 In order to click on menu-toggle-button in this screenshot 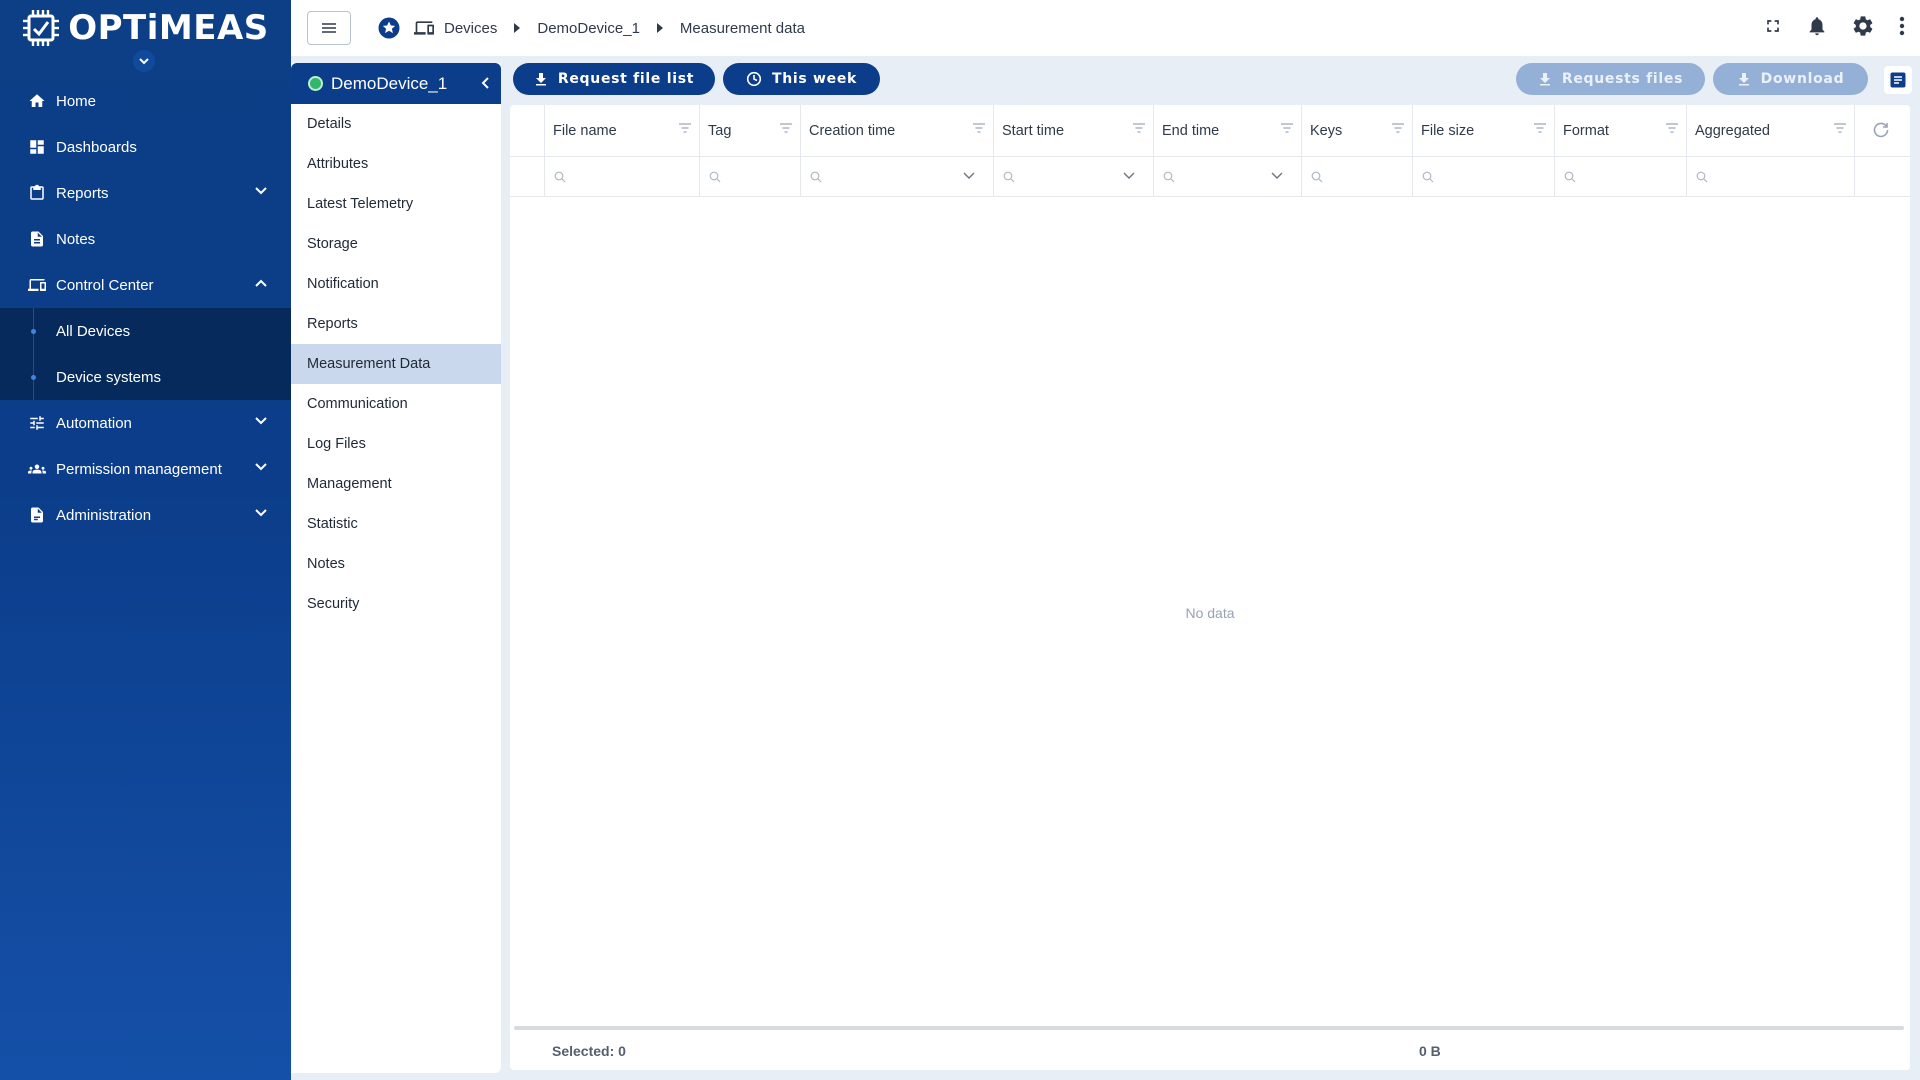, I will do `click(329, 28)`.